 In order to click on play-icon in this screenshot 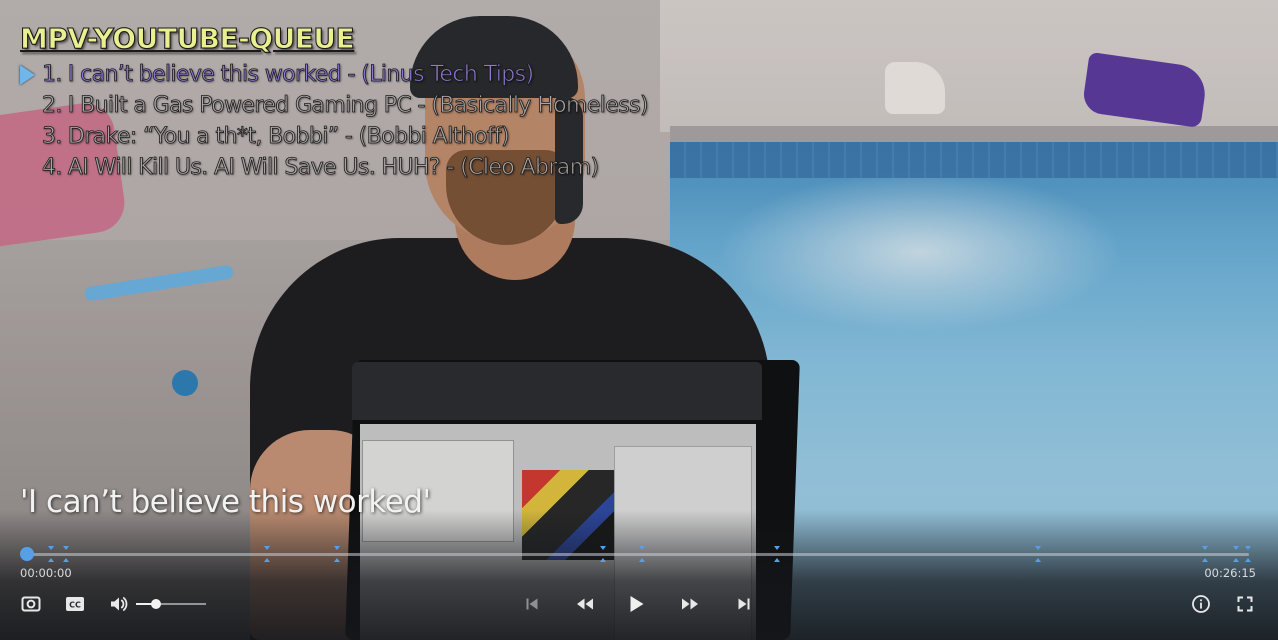, I will do `click(637, 604)`.